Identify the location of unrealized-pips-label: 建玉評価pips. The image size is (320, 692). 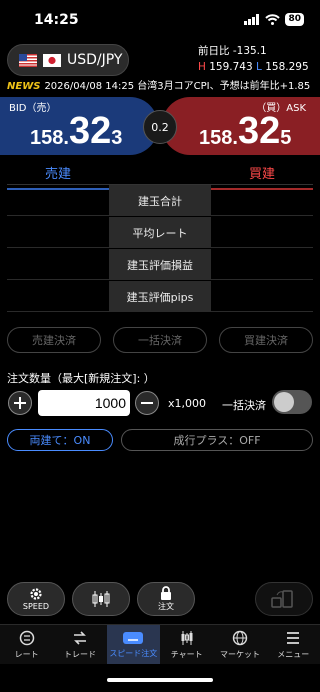
(160, 296).